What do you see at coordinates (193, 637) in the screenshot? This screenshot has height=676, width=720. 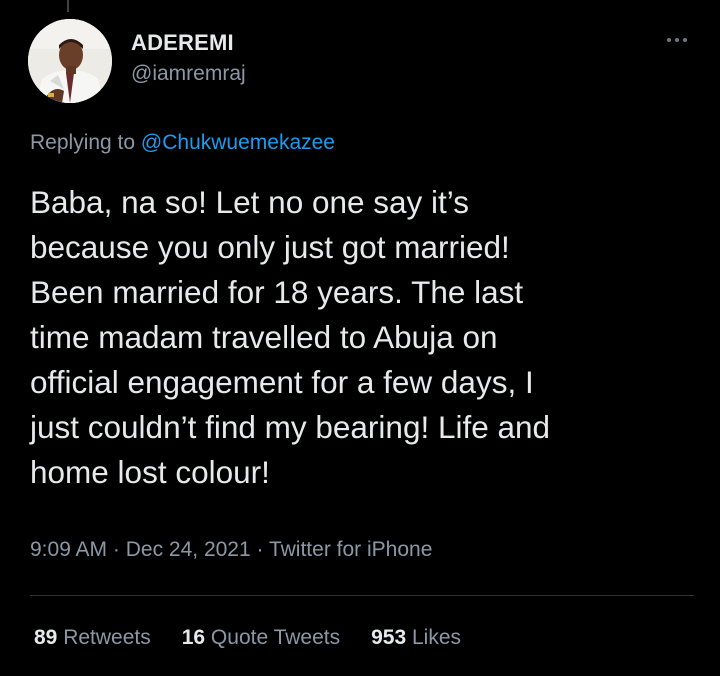 I see `quote-tweets-count: 16` at bounding box center [193, 637].